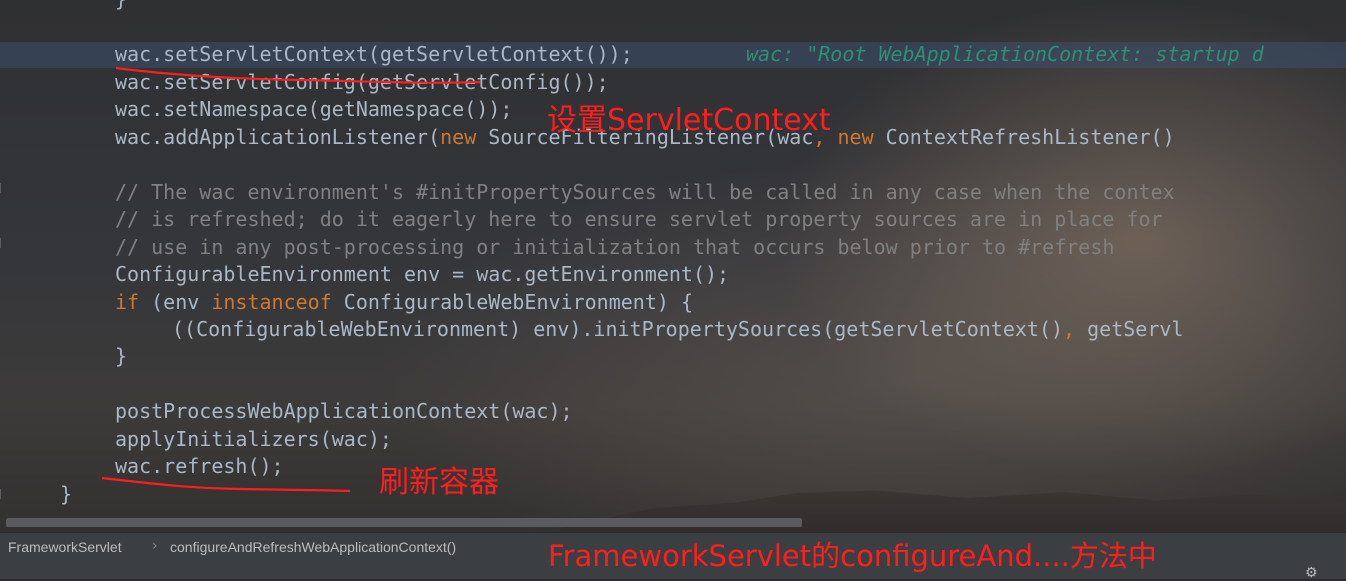 The width and height of the screenshot is (1346, 581). I want to click on gear-icon: ⚙, so click(1311, 573).